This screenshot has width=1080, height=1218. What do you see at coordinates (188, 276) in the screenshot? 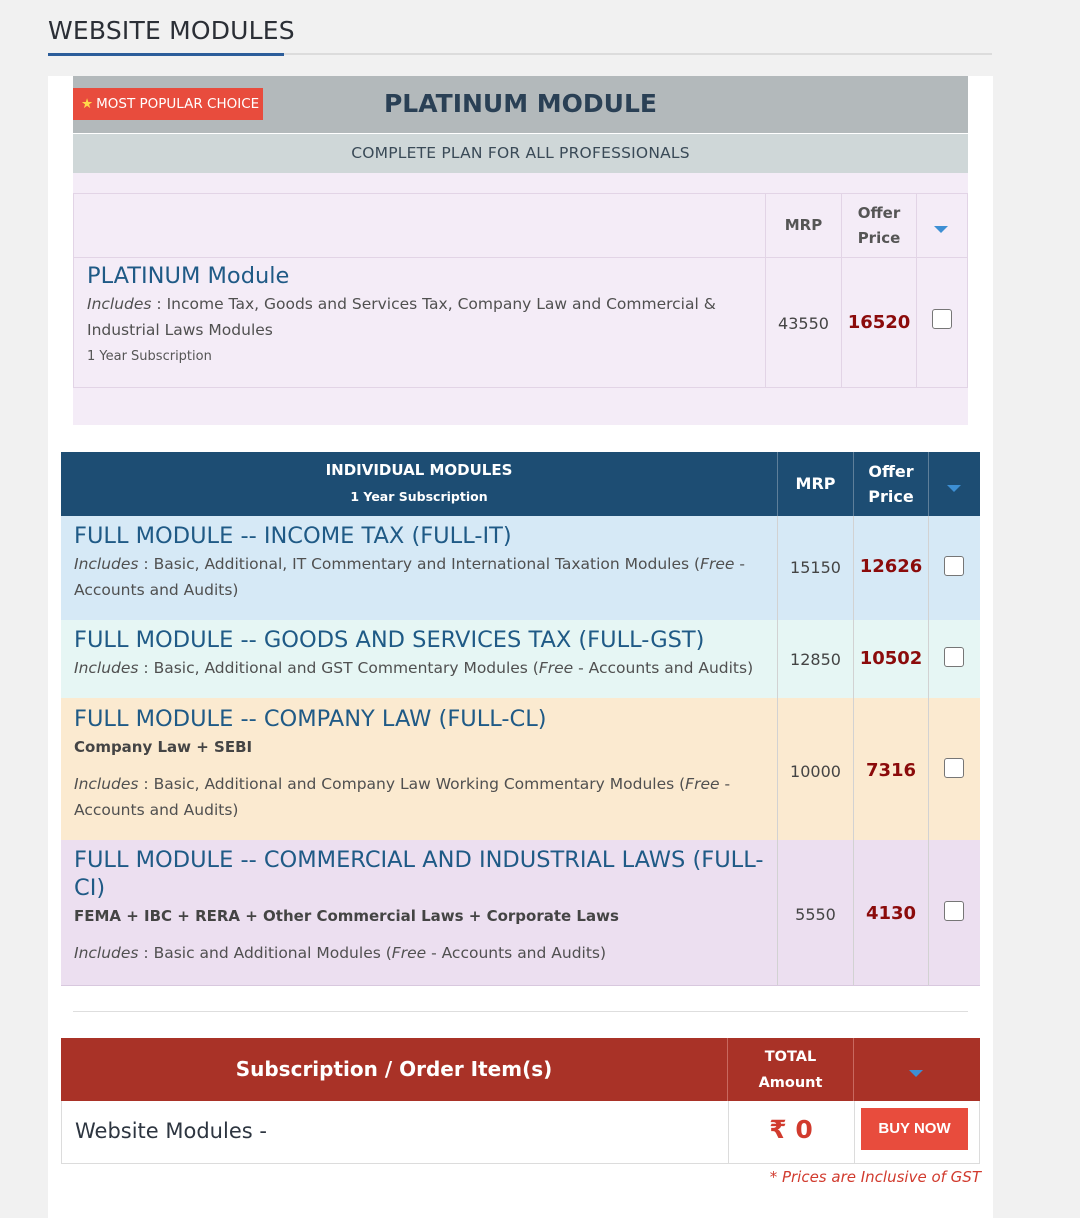
I see `platinum-item-name: PLATINUM Module` at bounding box center [188, 276].